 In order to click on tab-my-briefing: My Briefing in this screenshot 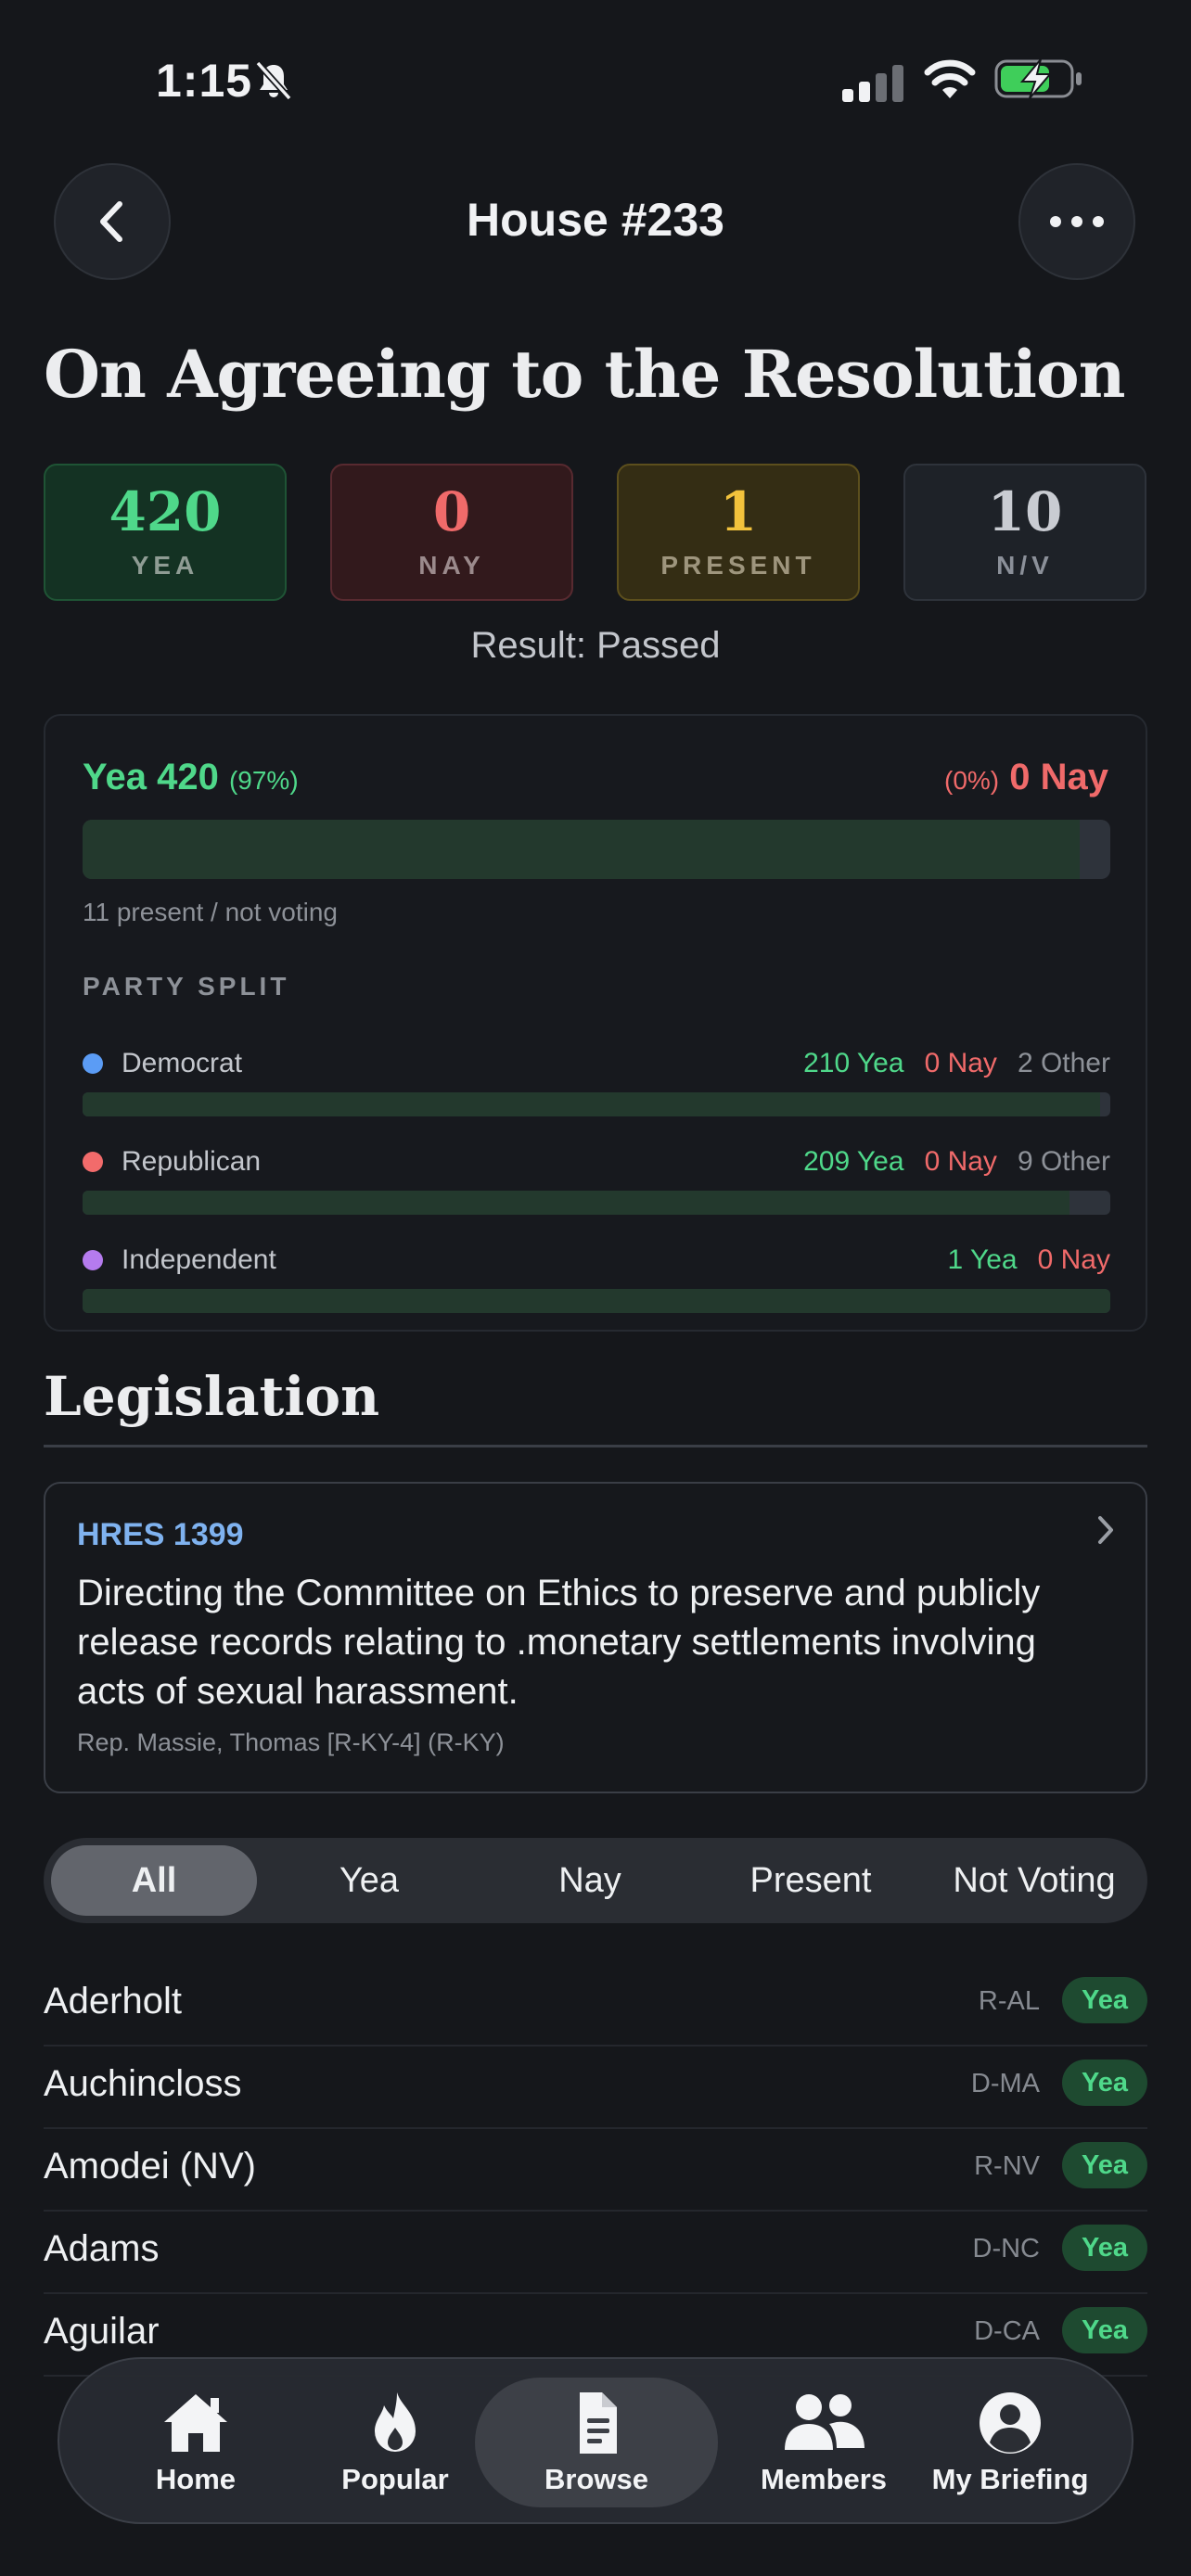, I will do `click(1010, 2442)`.